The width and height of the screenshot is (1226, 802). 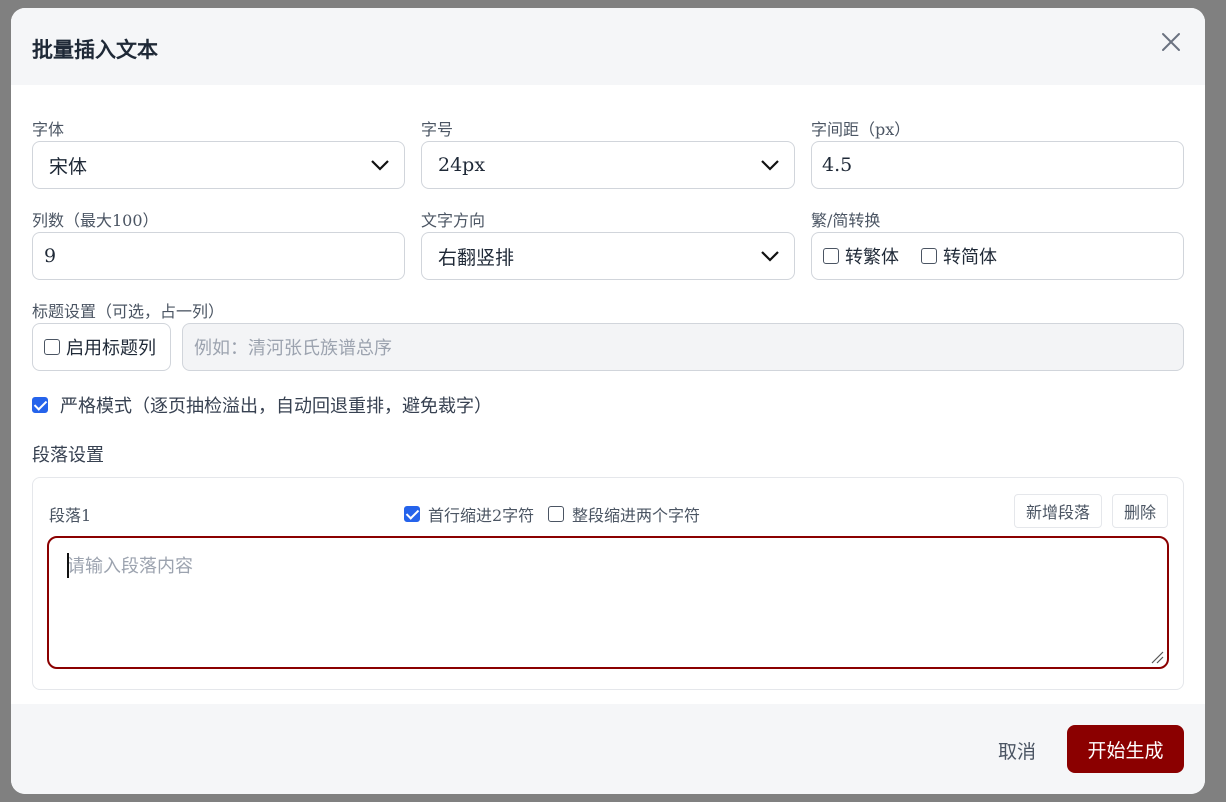 I want to click on spacing-input: 4.5, so click(x=997, y=165).